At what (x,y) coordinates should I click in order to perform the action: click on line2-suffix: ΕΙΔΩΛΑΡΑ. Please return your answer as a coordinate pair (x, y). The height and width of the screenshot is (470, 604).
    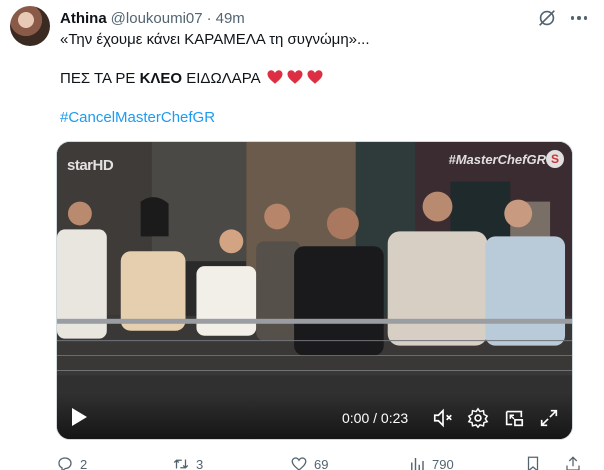
    Looking at the image, I should click on (221, 78).